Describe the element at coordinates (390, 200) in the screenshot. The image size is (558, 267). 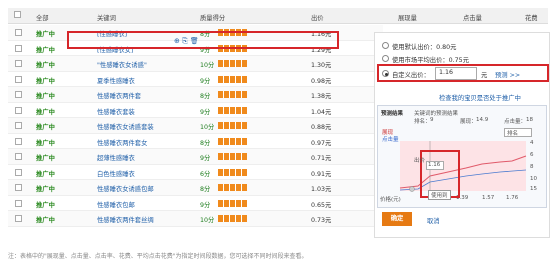
I see `price-axis-label: 价格(元)` at that location.